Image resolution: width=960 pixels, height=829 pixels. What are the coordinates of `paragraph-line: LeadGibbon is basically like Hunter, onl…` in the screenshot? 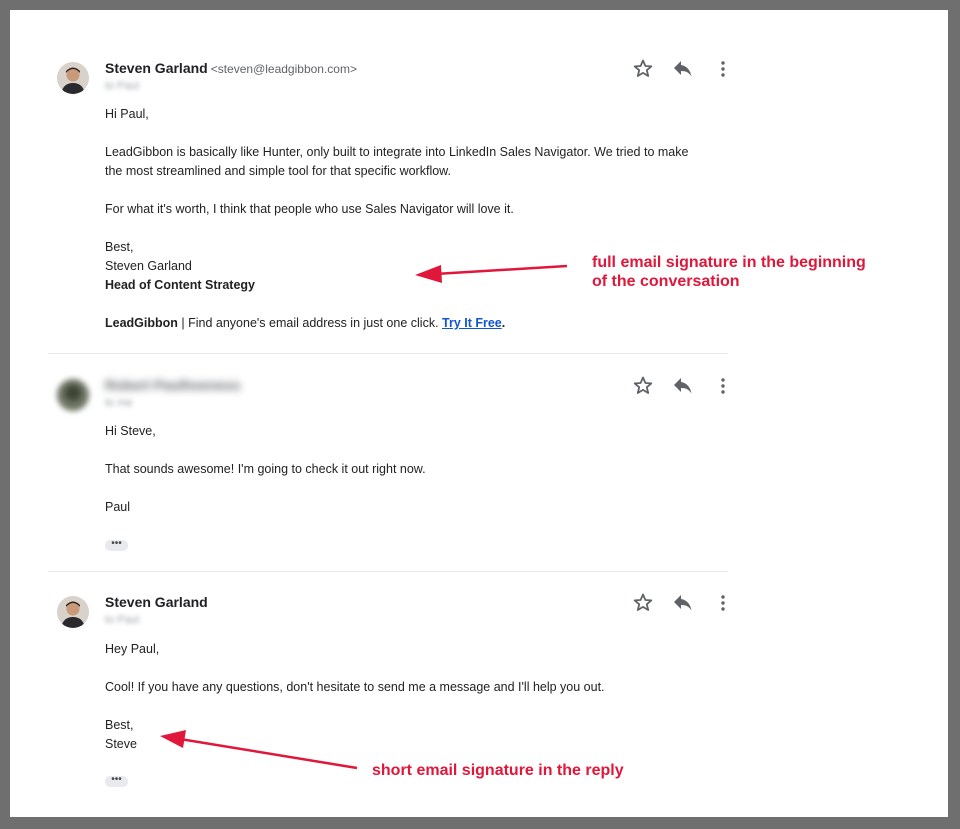 It's located at (397, 152).